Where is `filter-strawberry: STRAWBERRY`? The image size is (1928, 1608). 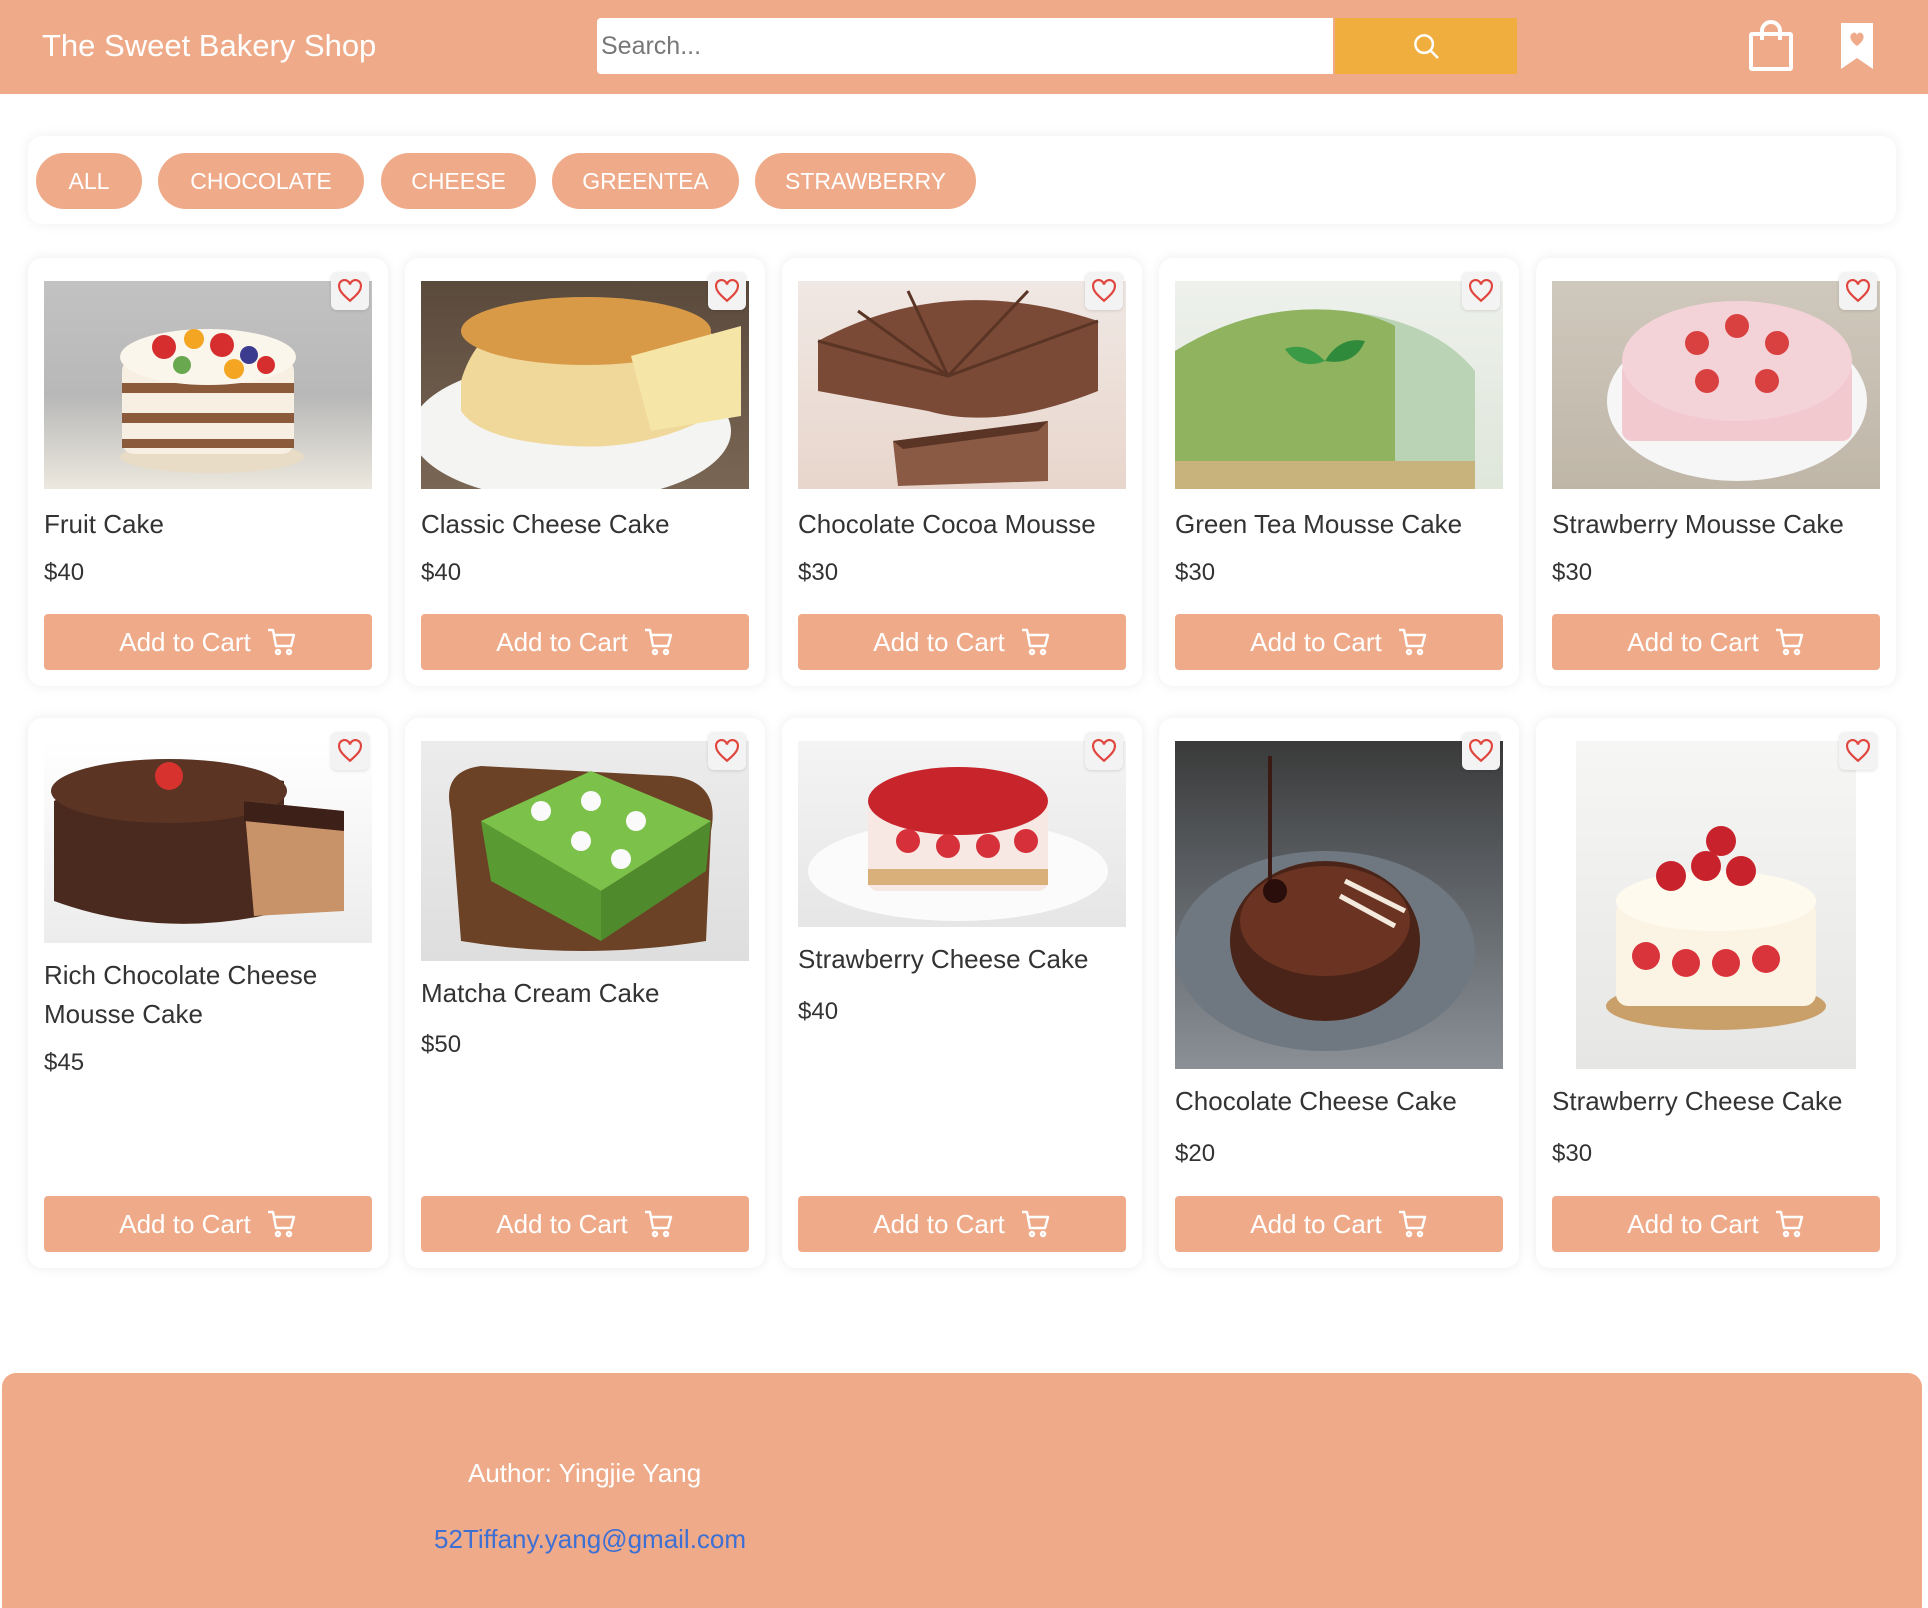 filter-strawberry: STRAWBERRY is located at coordinates (865, 181).